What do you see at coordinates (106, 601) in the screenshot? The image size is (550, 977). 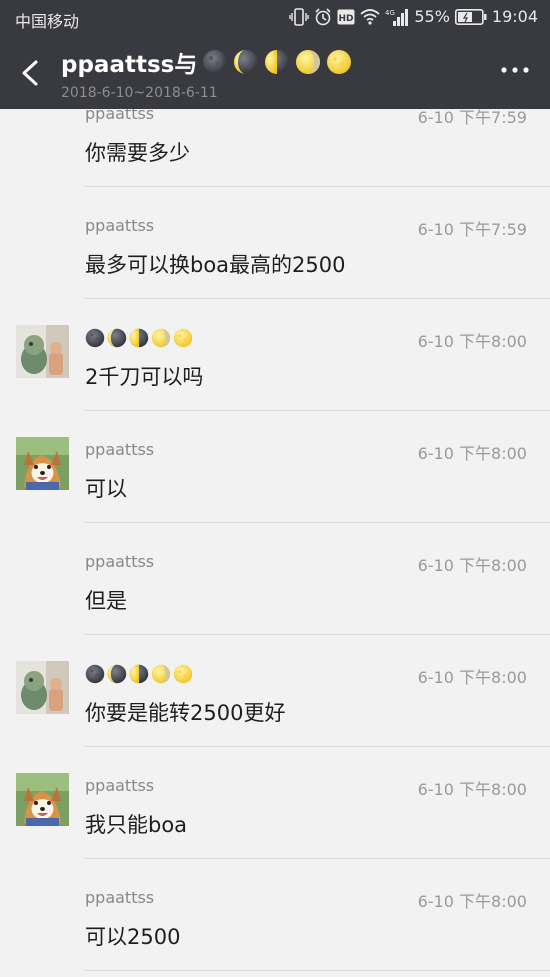 I see `message-text: 但是` at bounding box center [106, 601].